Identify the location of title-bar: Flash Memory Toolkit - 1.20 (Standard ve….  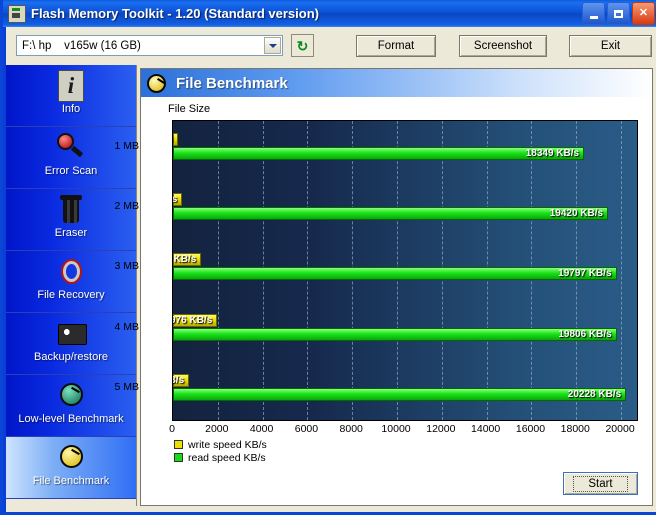
(329, 13).